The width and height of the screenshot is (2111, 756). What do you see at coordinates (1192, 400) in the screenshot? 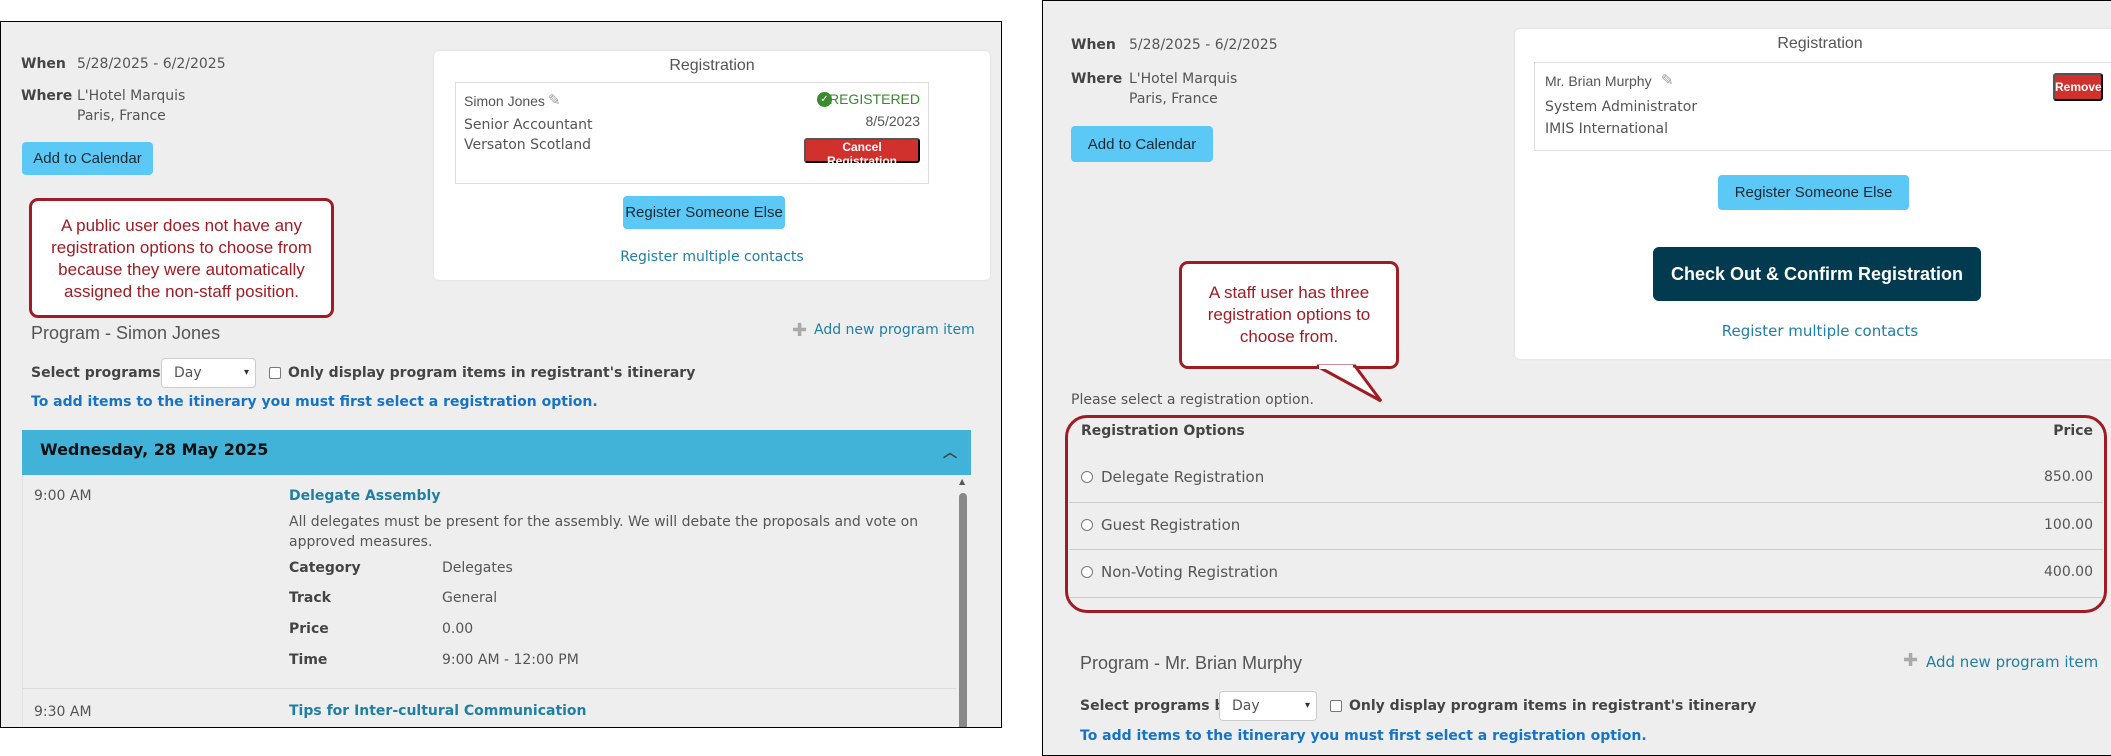
I see `registration-option-prompt: Please select a registration option.` at bounding box center [1192, 400].